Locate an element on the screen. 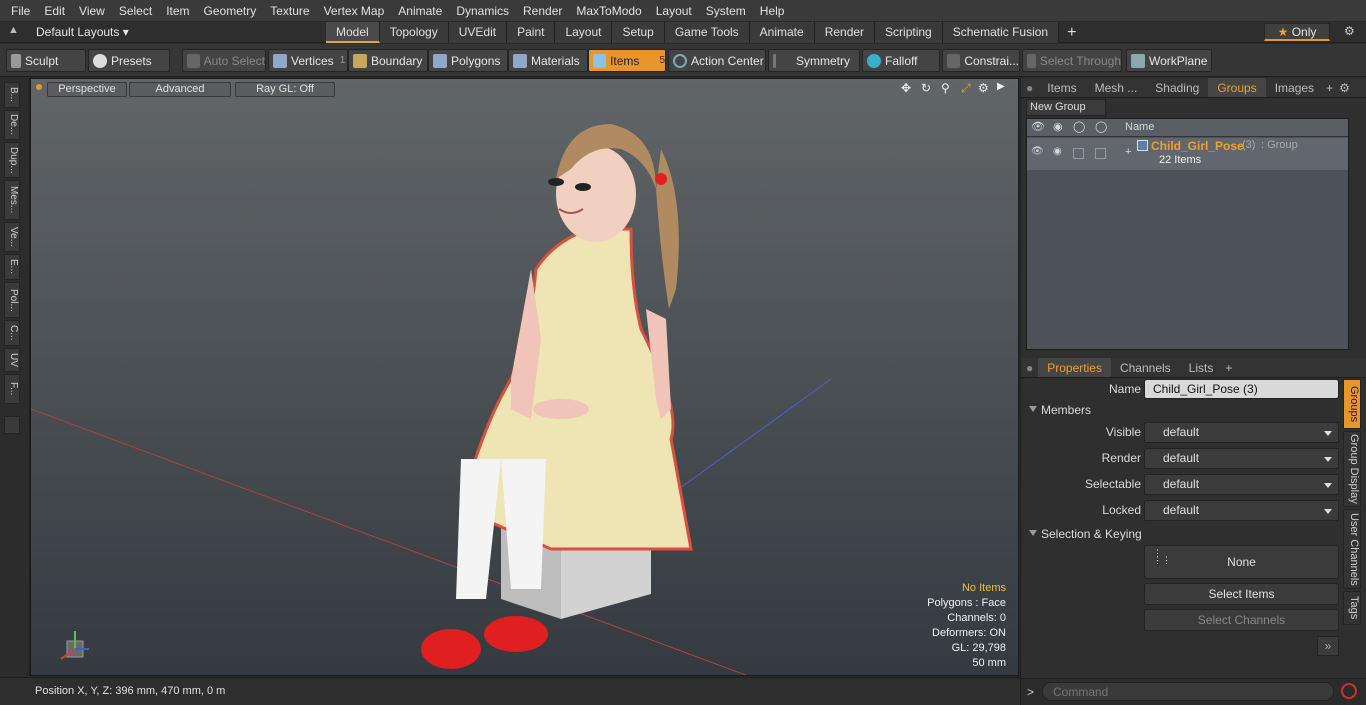 This screenshot has height=705, width=1366. panel-menu-icon: ● is located at coordinates (1029, 87).